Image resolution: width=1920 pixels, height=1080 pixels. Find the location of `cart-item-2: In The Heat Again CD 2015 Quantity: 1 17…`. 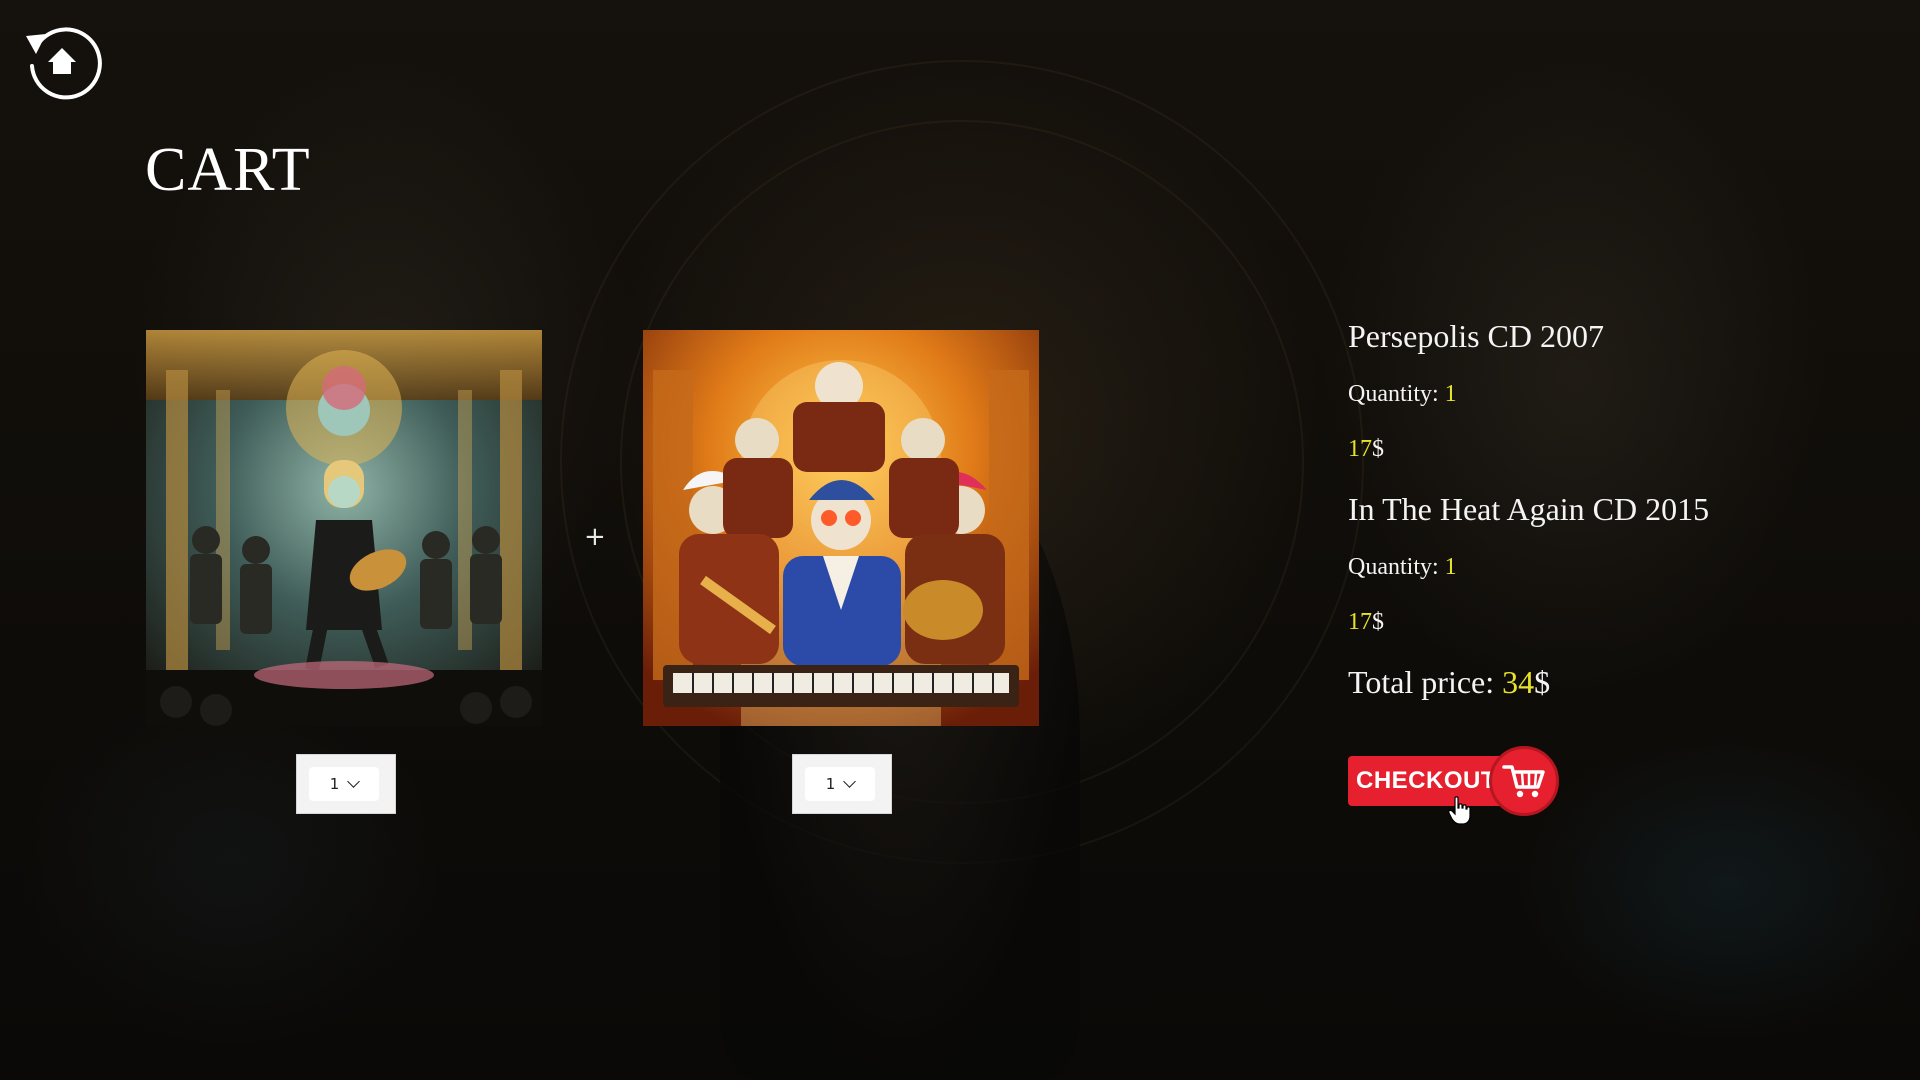

cart-item-2: In The Heat Again CD 2015 Quantity: 1 17… is located at coordinates (1618, 563).